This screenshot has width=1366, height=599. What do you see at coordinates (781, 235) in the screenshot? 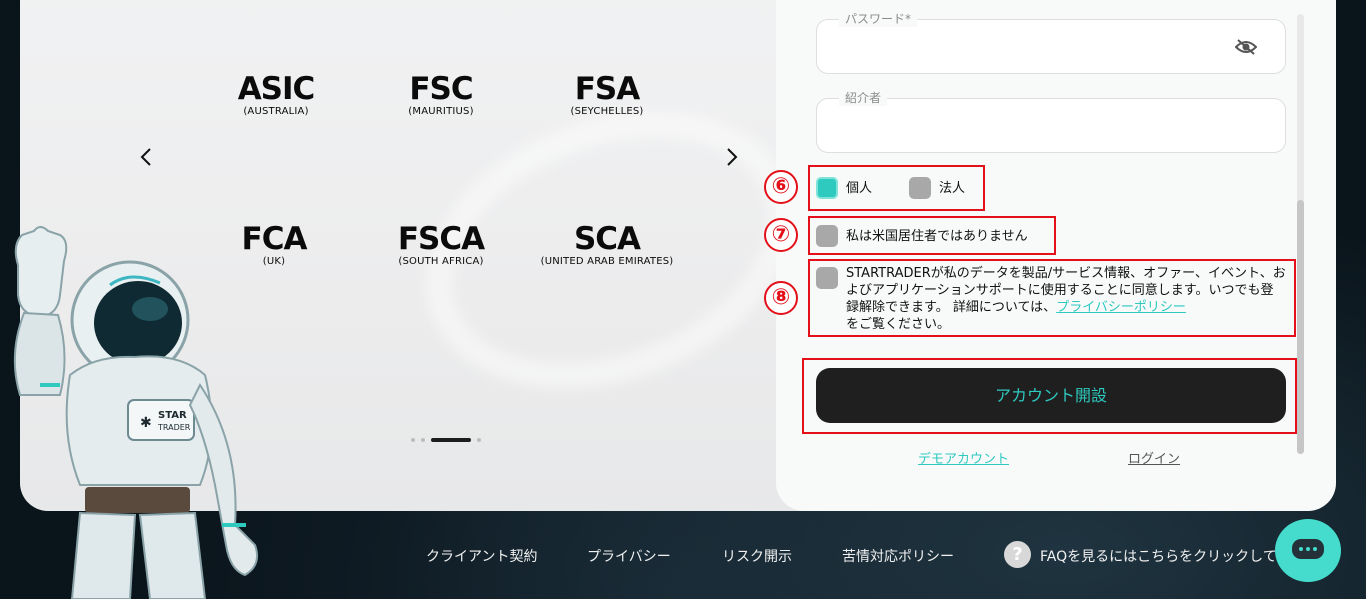
I see `annotation-marker-7: ⑦` at bounding box center [781, 235].